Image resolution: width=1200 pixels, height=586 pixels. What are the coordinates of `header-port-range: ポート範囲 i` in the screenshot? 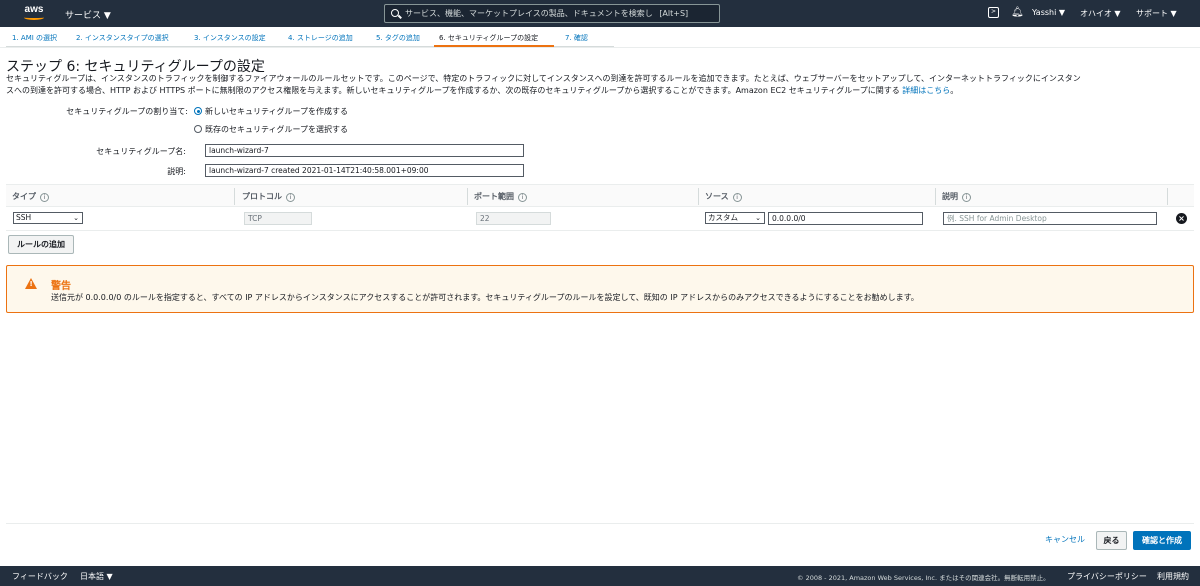 It's located at (500, 196).